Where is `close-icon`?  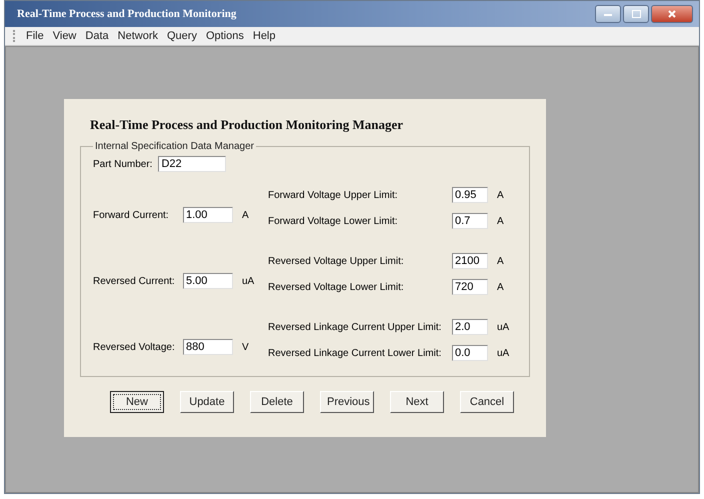 close-icon is located at coordinates (672, 14).